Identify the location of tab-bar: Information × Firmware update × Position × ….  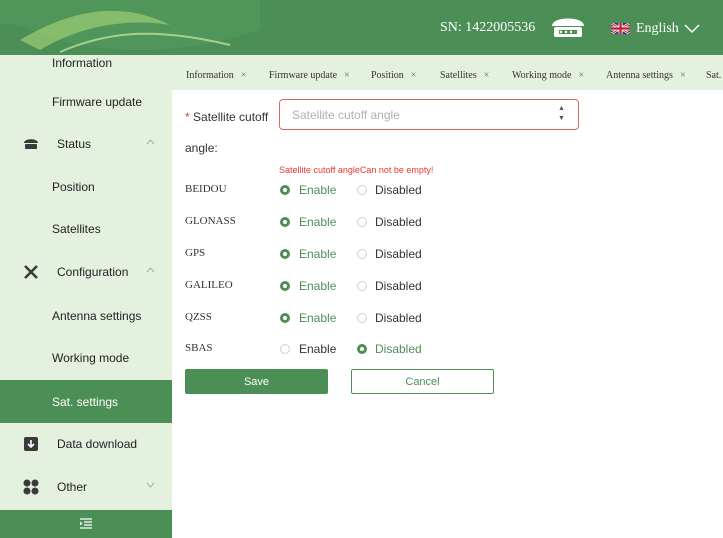
(447, 72).